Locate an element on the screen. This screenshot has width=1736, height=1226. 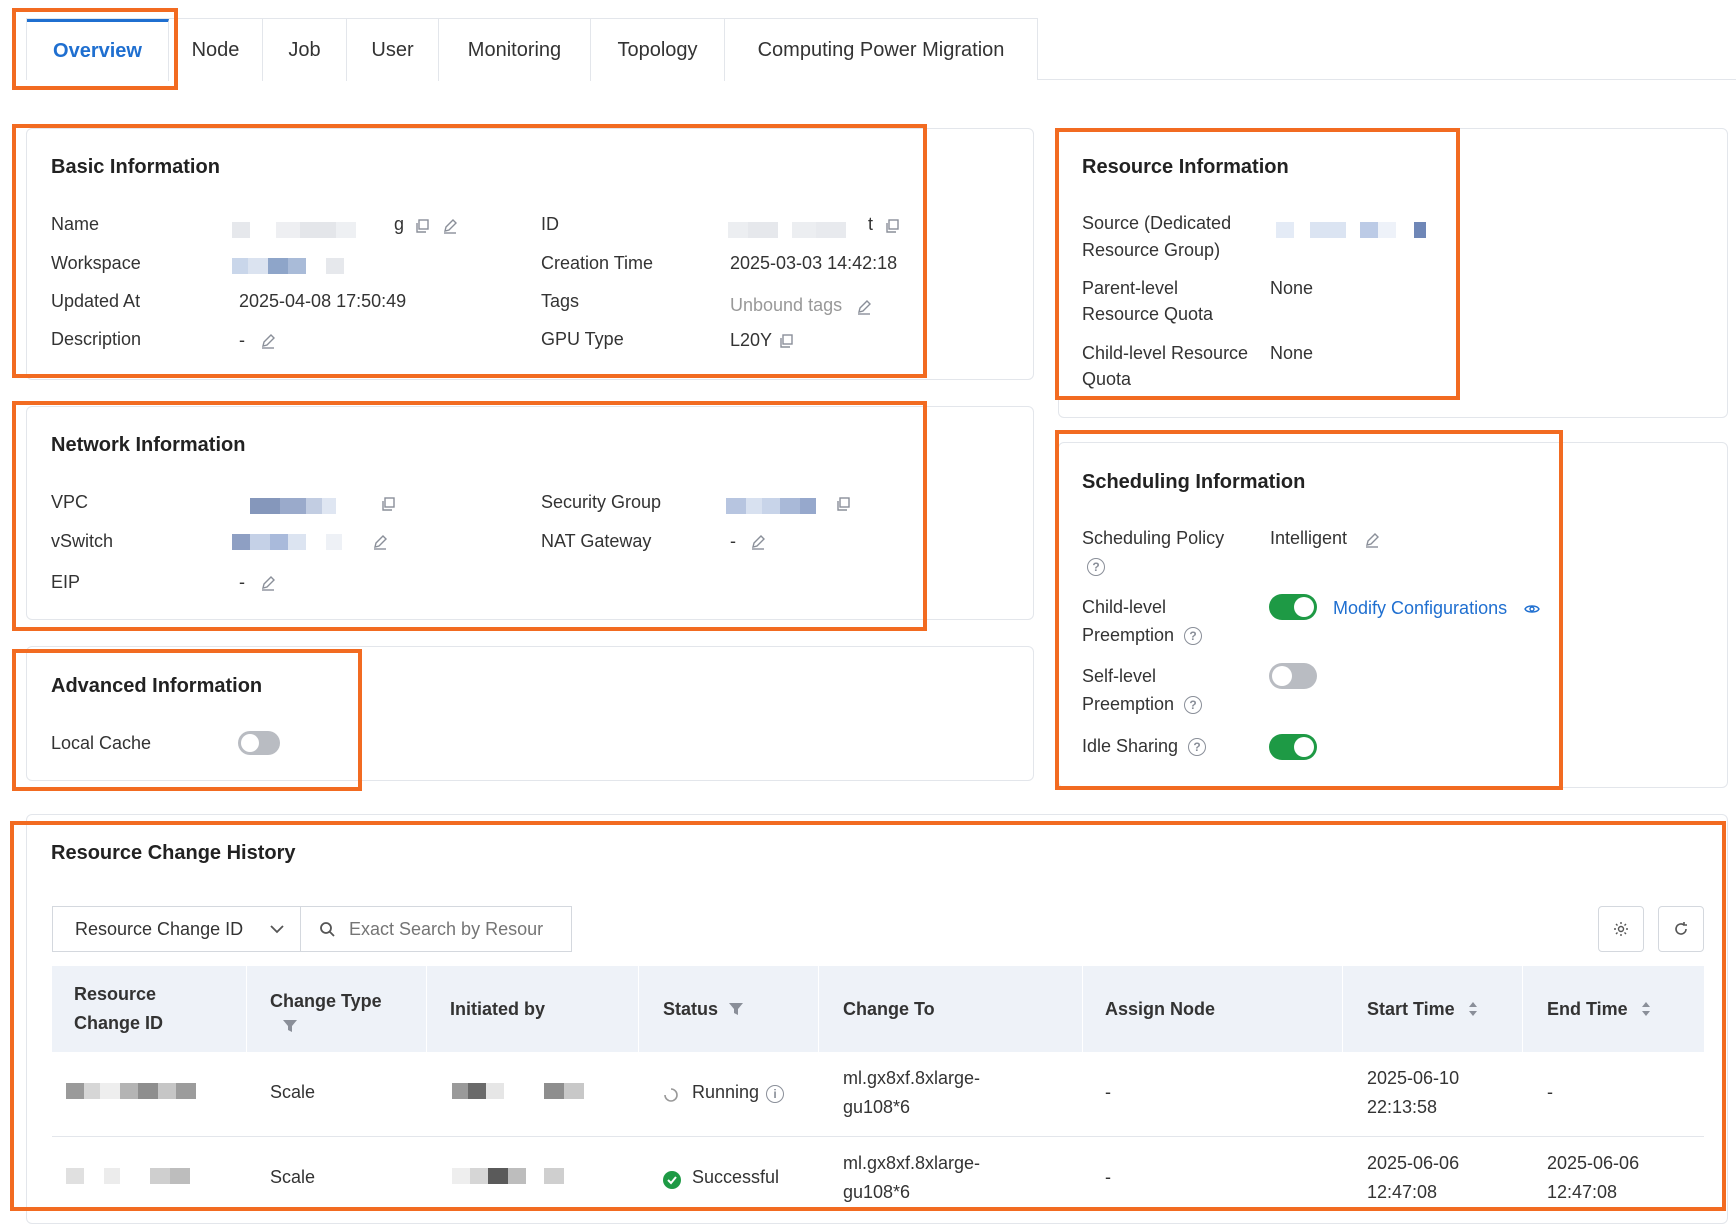
idle-sharing-toggle is located at coordinates (1293, 747).